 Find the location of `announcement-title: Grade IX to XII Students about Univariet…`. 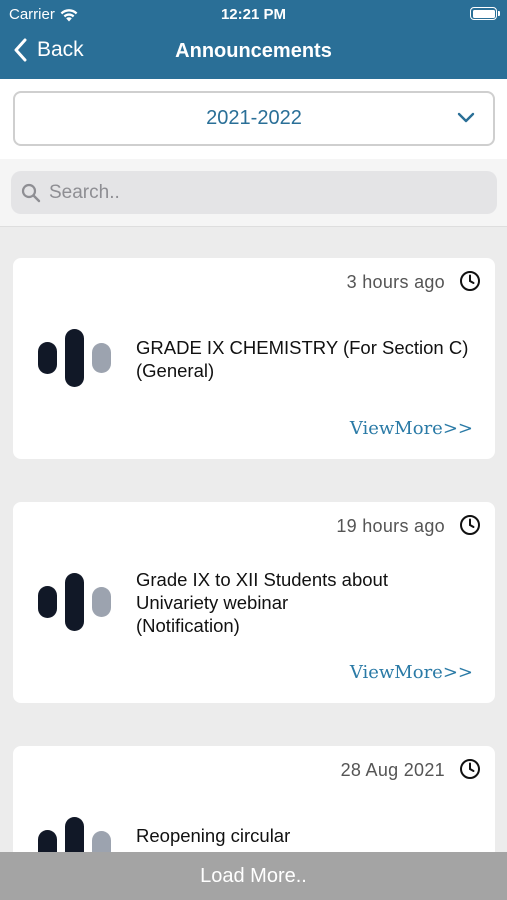

announcement-title: Grade IX to XII Students about Univariet… is located at coordinates (308, 602).